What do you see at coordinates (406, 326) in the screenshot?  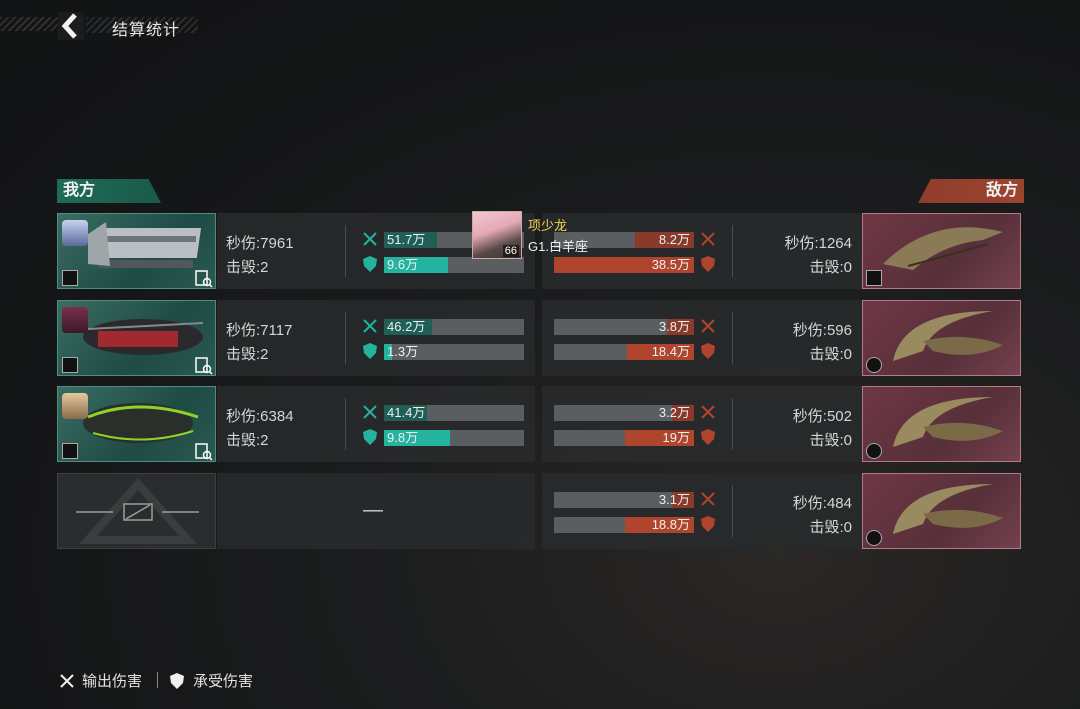 I see `damage-value: 46.2万` at bounding box center [406, 326].